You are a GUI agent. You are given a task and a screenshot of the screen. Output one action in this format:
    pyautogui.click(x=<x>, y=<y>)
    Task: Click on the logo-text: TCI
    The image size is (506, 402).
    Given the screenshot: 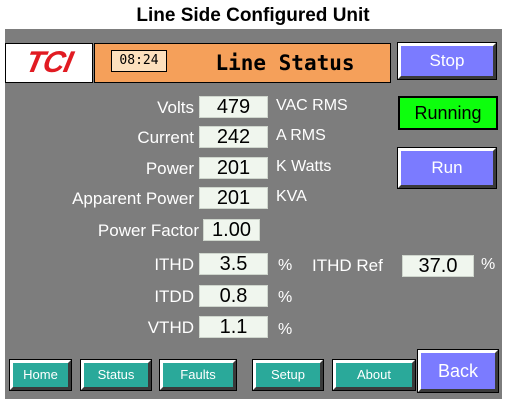 What is the action you would take?
    pyautogui.click(x=49, y=62)
    